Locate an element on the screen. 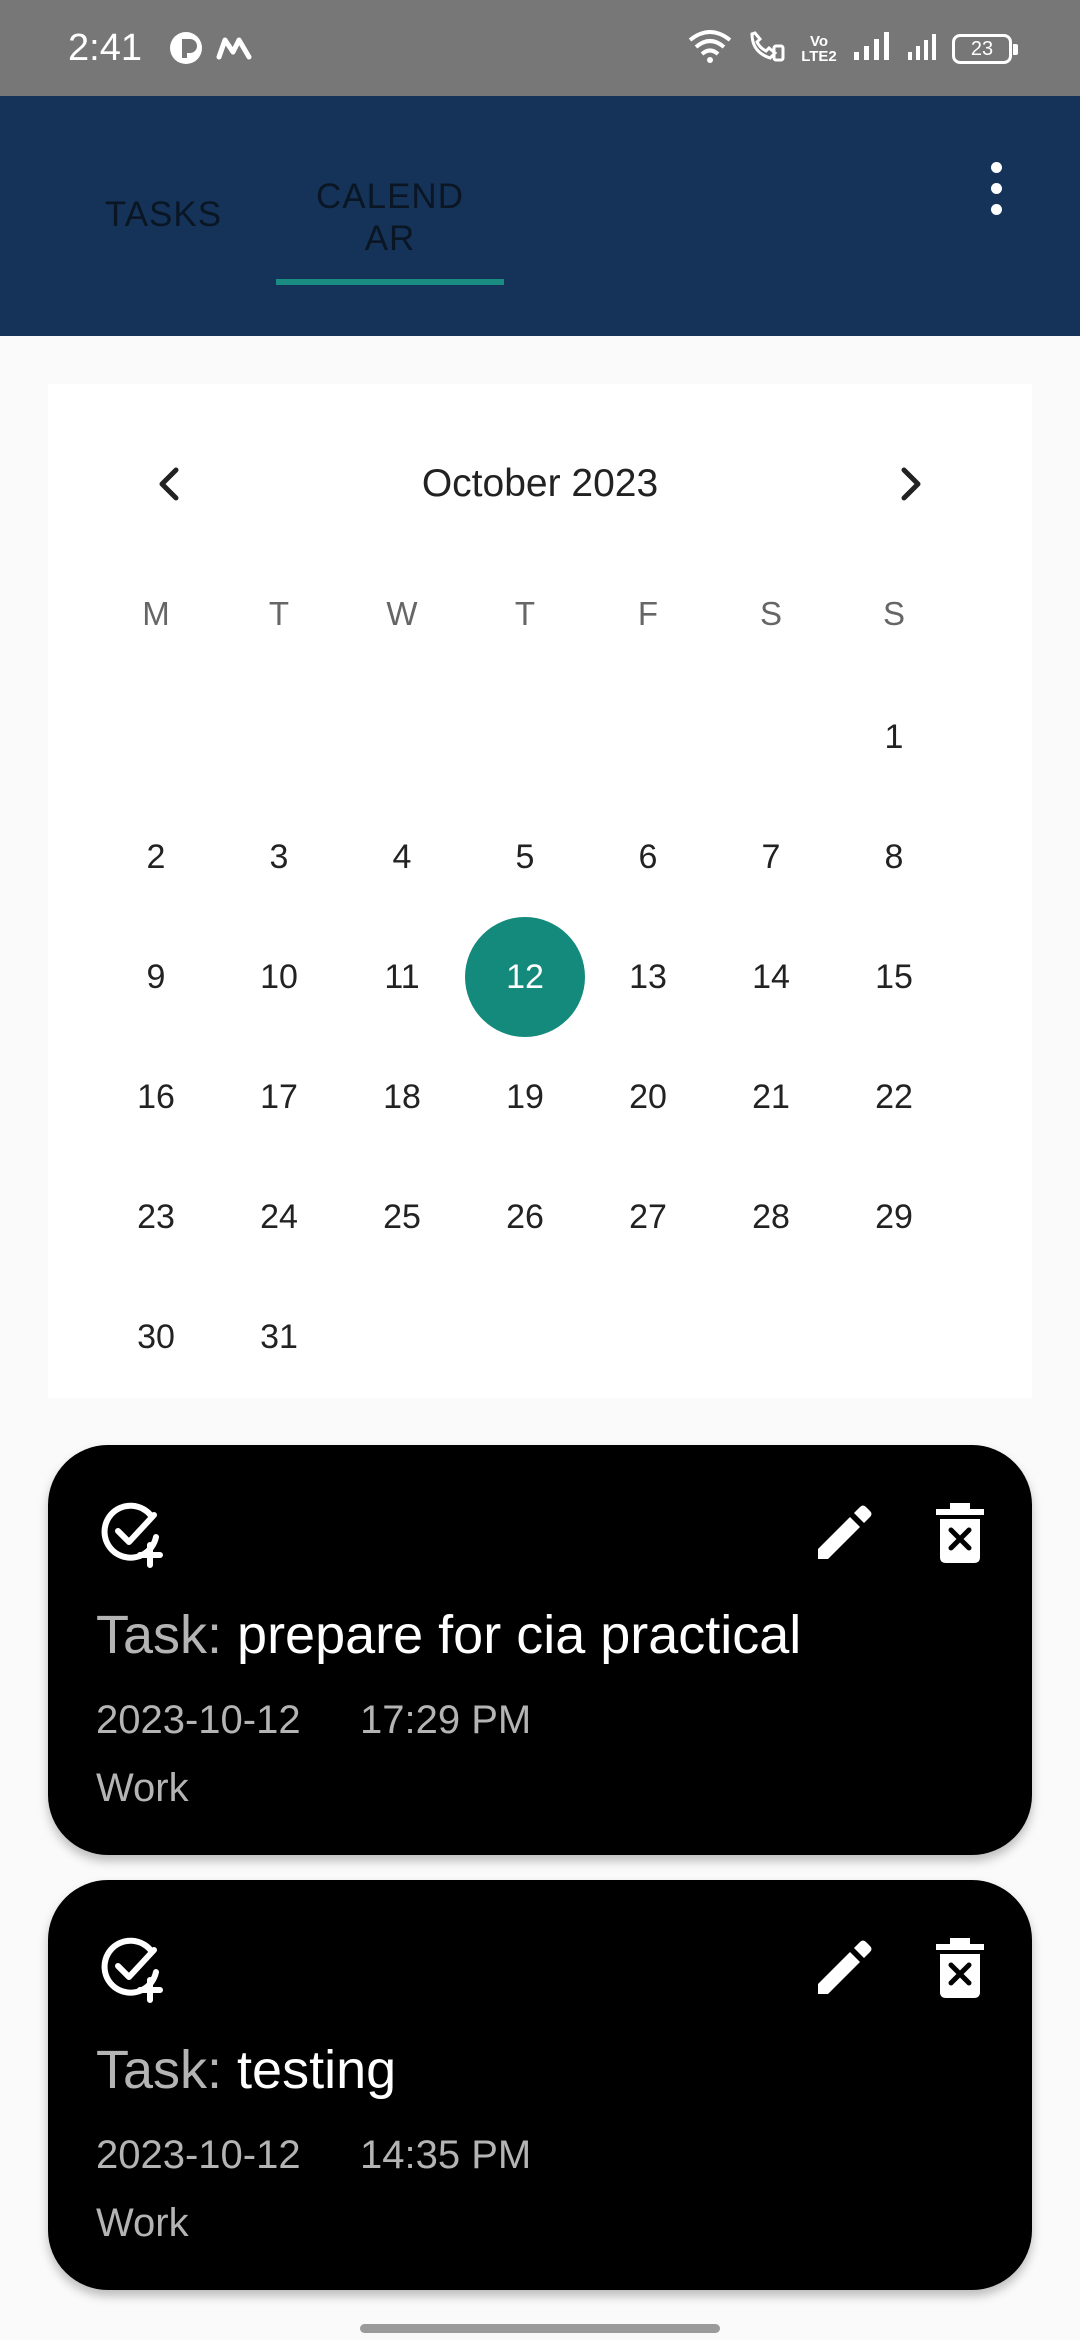 The height and width of the screenshot is (2340, 1080). status-bar: 2:41 Vo LTE2 23 is located at coordinates (540, 48).